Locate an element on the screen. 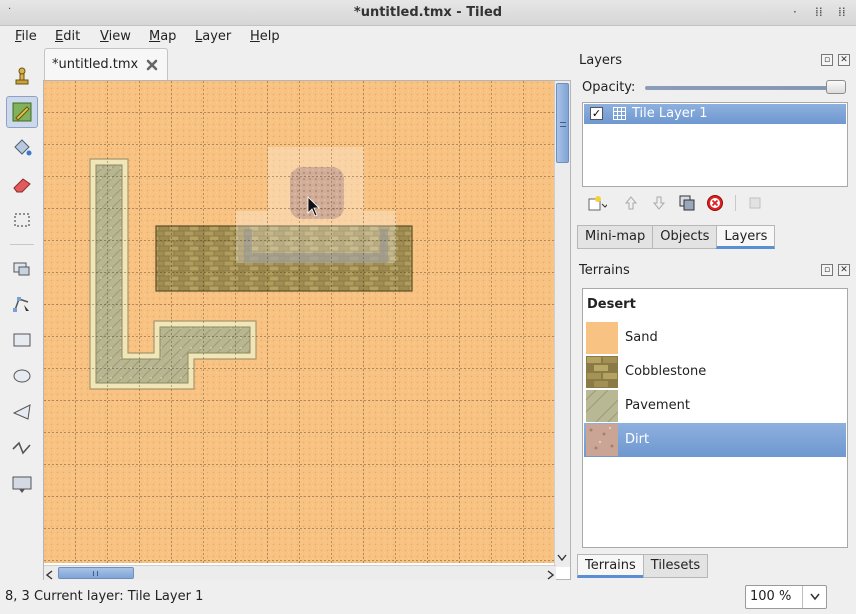 The image size is (856, 614). terrains-panel-title: Terrains is located at coordinates (604, 270).